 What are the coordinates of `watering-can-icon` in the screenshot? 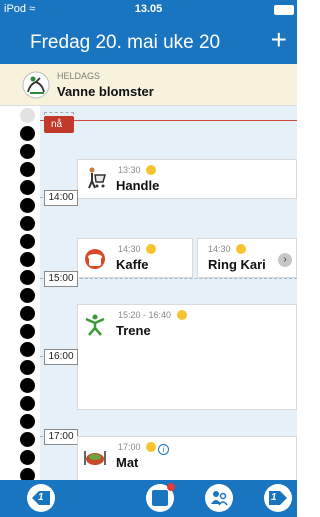 It's located at (36, 85).